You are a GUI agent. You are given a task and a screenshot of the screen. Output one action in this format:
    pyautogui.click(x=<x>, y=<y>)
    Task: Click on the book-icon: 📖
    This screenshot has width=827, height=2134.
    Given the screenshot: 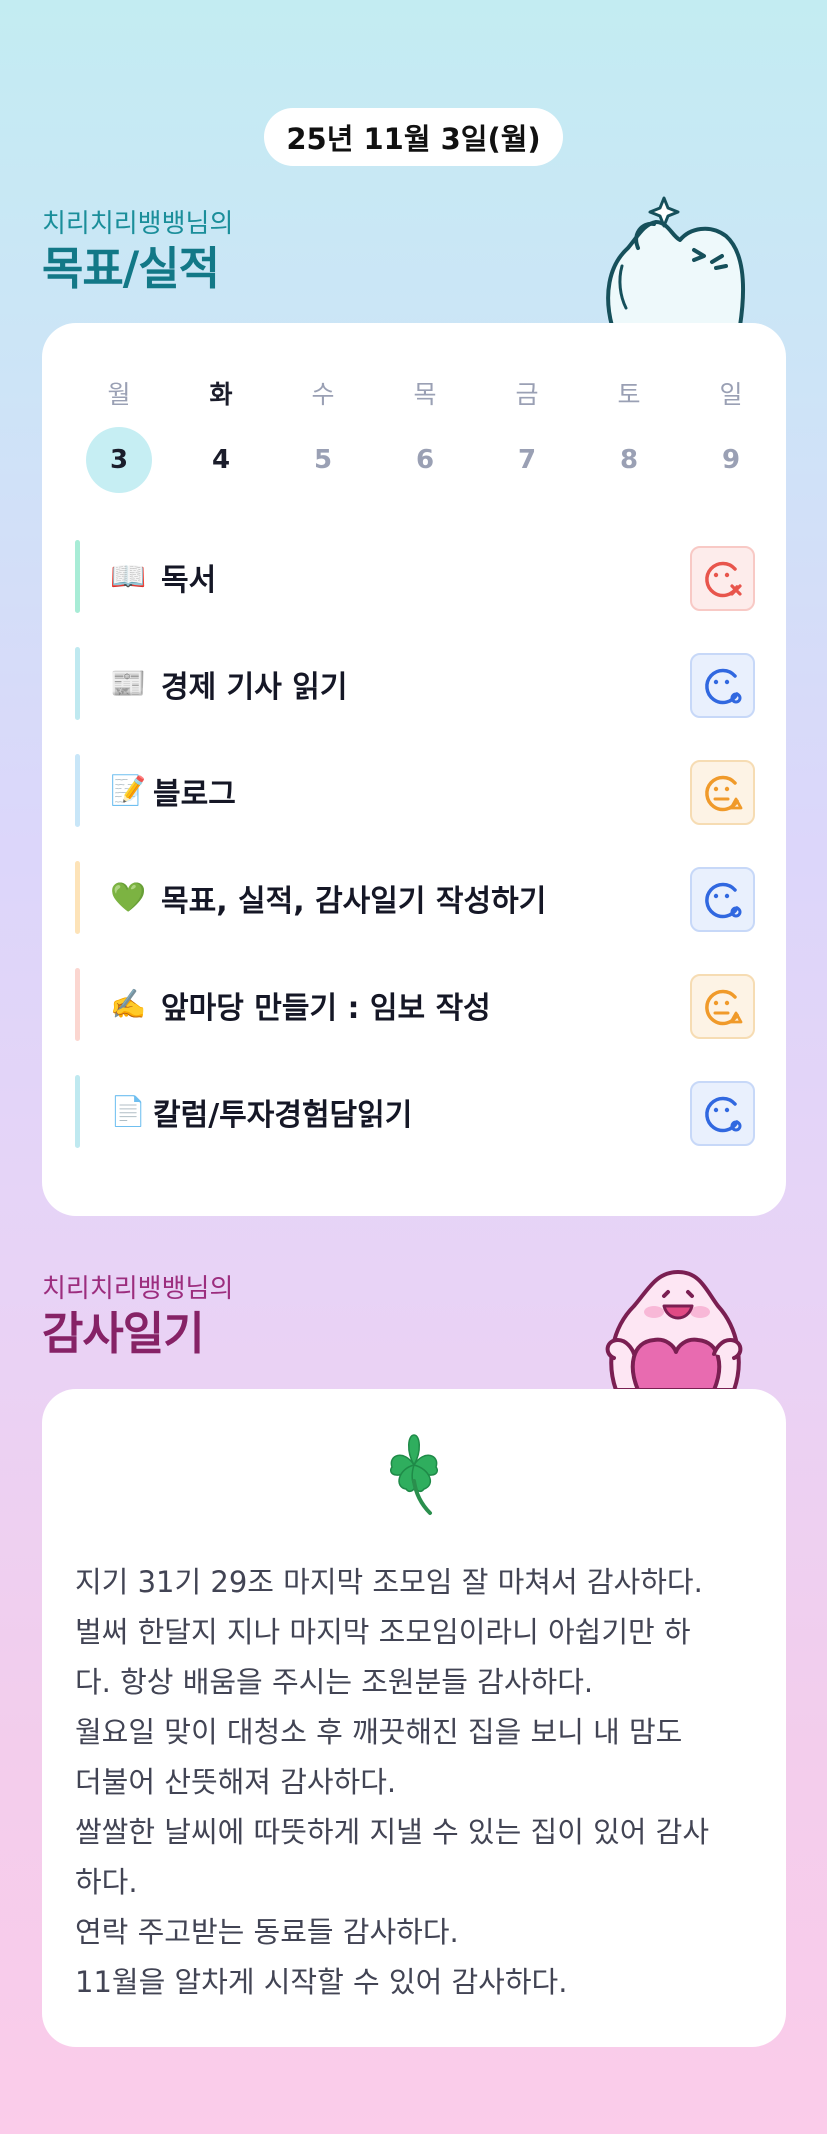 What is the action you would take?
    pyautogui.click(x=128, y=576)
    